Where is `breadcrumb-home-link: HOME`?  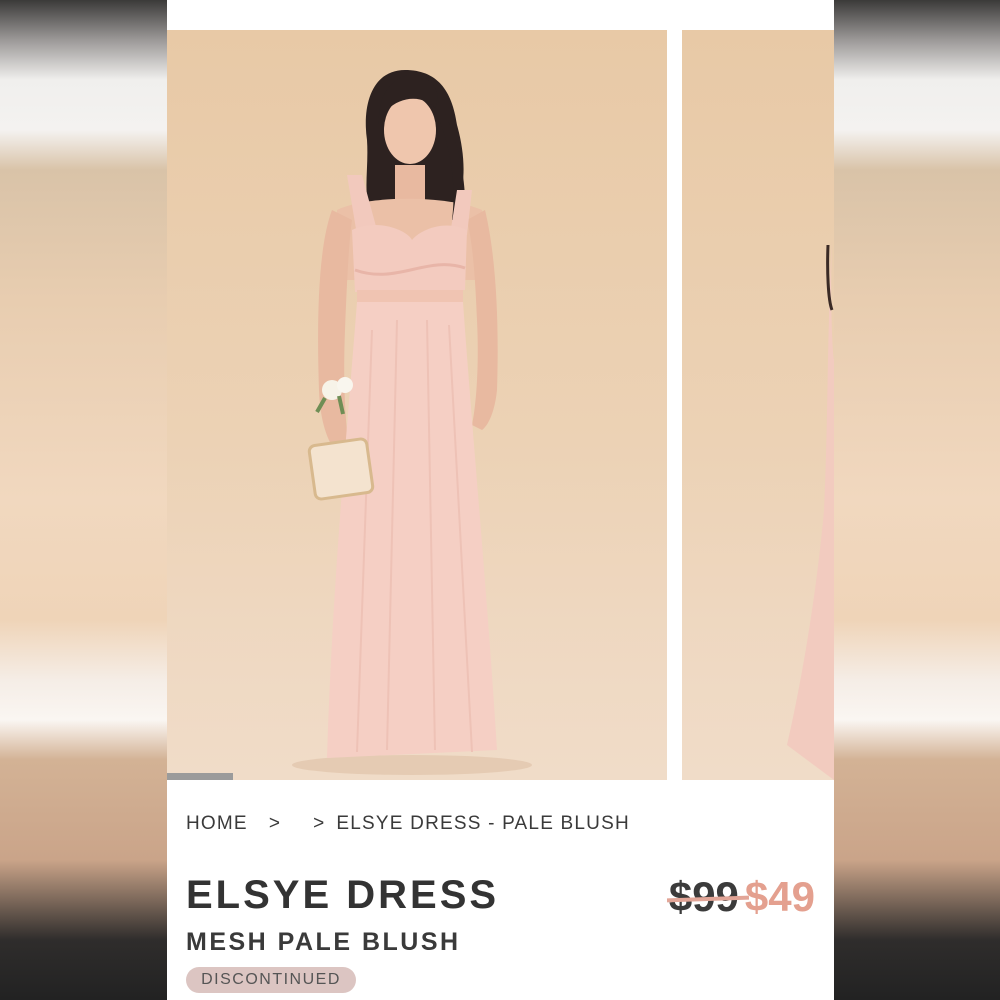
breadcrumb-home-link: HOME is located at coordinates (217, 824).